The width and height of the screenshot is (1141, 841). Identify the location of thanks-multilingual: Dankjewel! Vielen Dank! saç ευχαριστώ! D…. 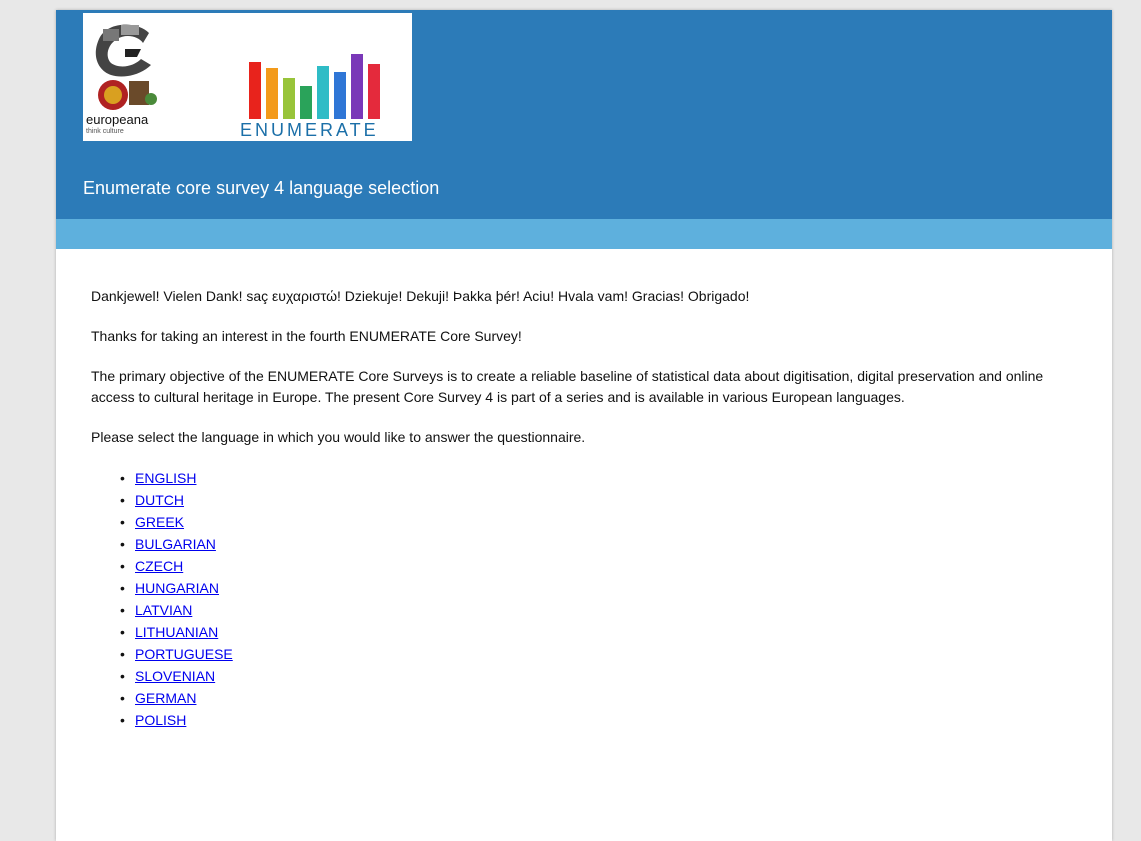
(420, 296).